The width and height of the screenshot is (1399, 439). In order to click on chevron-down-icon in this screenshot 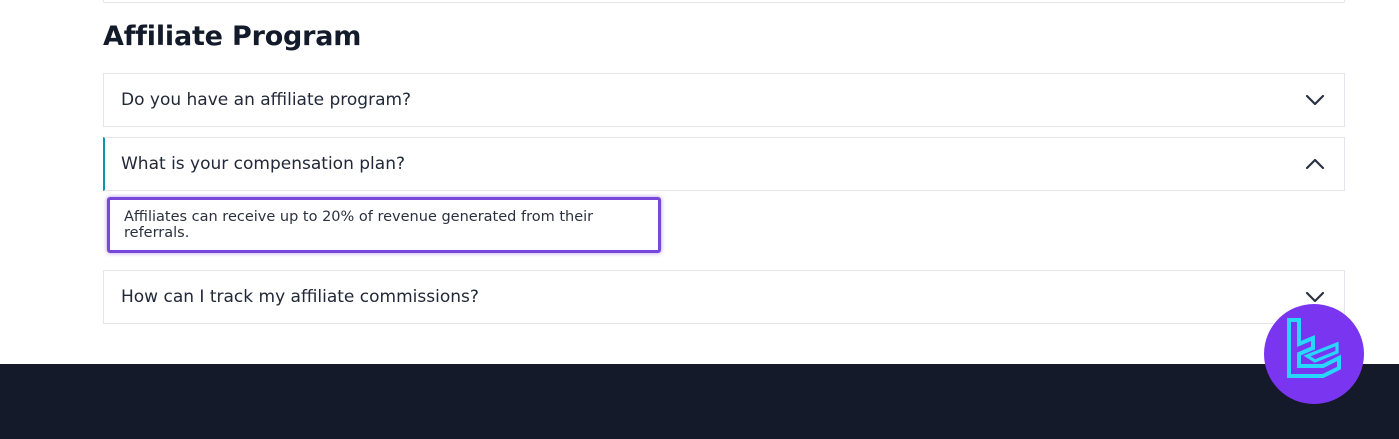, I will do `click(1315, 100)`.